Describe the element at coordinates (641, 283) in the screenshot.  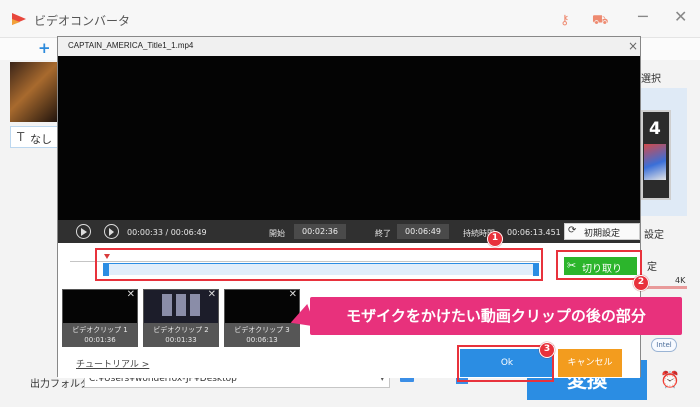
I see `step-badge: 2` at that location.